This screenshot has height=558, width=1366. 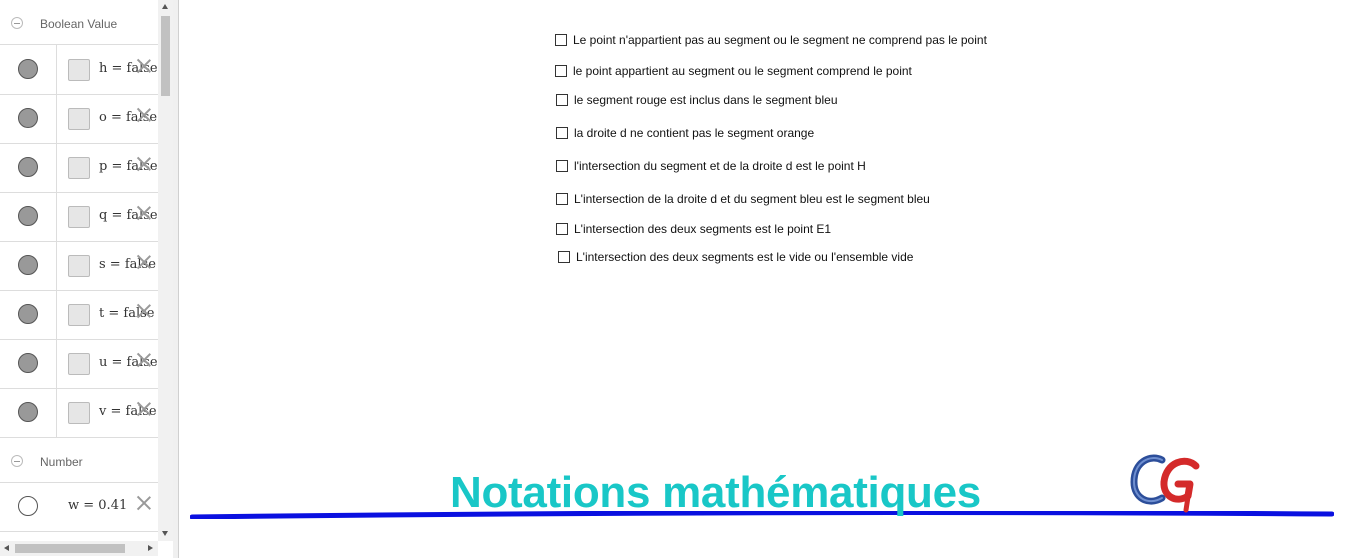 I want to click on algebra-row-q: q = false, so click(x=79, y=217).